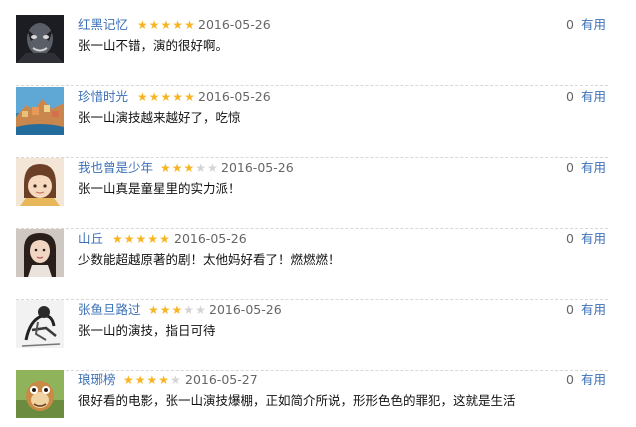 This screenshot has width=636, height=427. I want to click on username-link: 山丘, so click(90, 239).